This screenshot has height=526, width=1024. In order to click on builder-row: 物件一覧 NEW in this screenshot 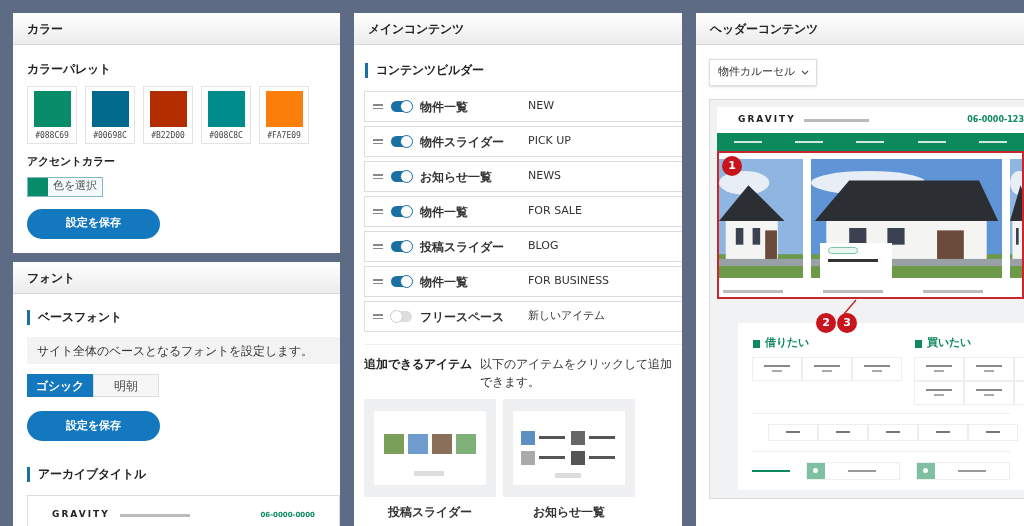, I will do `click(523, 106)`.